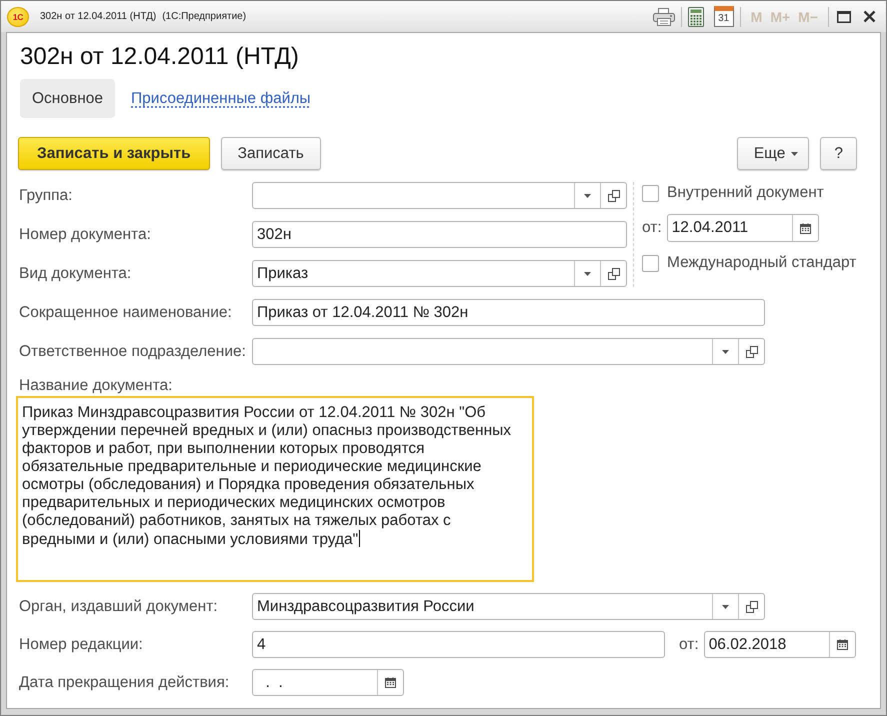  Describe the element at coordinates (508, 312) in the screenshot. I see `short-name-field: Приказ от 12.04.2011 № 302н` at that location.